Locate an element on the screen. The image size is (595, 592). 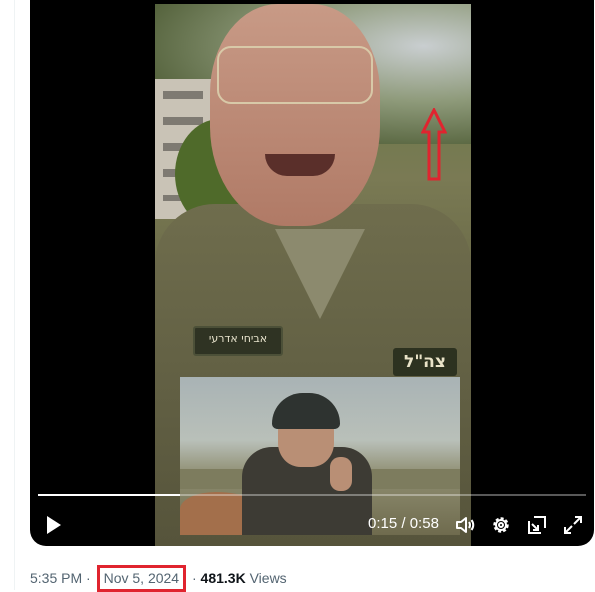
post-date-highlight: Nov 5, 2024 is located at coordinates (141, 578).